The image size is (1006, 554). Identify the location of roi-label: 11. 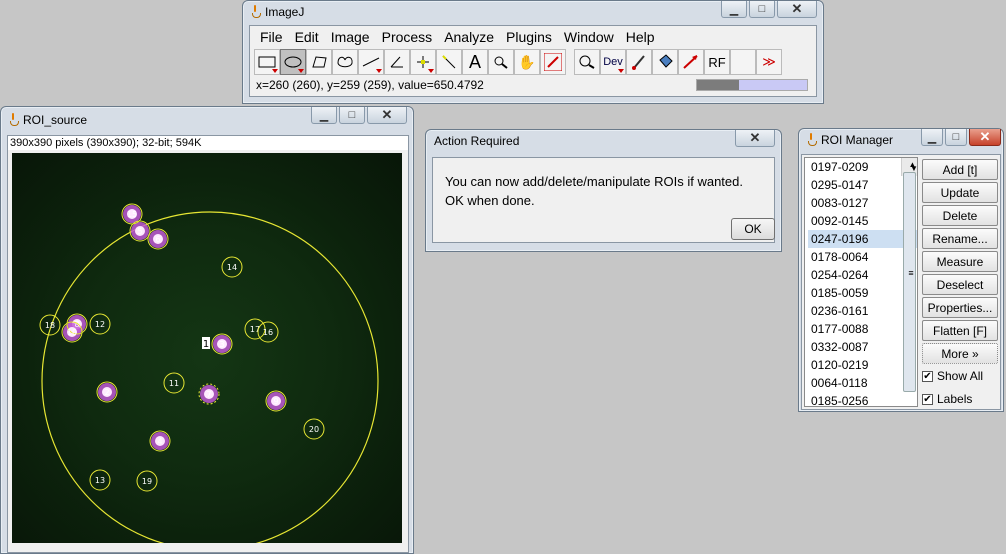
(174, 383).